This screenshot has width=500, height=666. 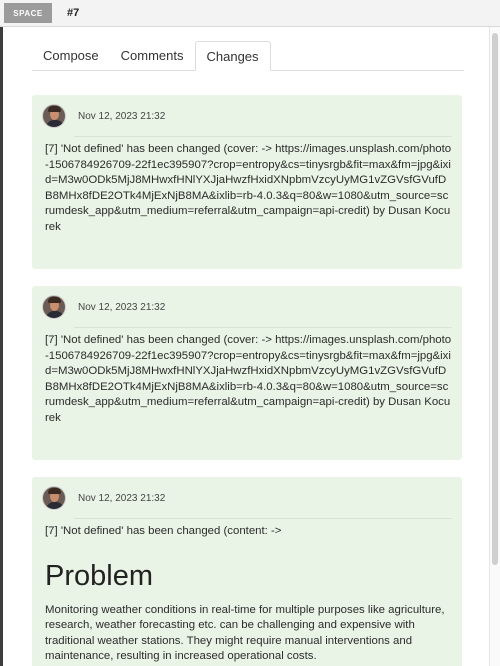 I want to click on scrollbar-thumb, so click(x=495, y=299).